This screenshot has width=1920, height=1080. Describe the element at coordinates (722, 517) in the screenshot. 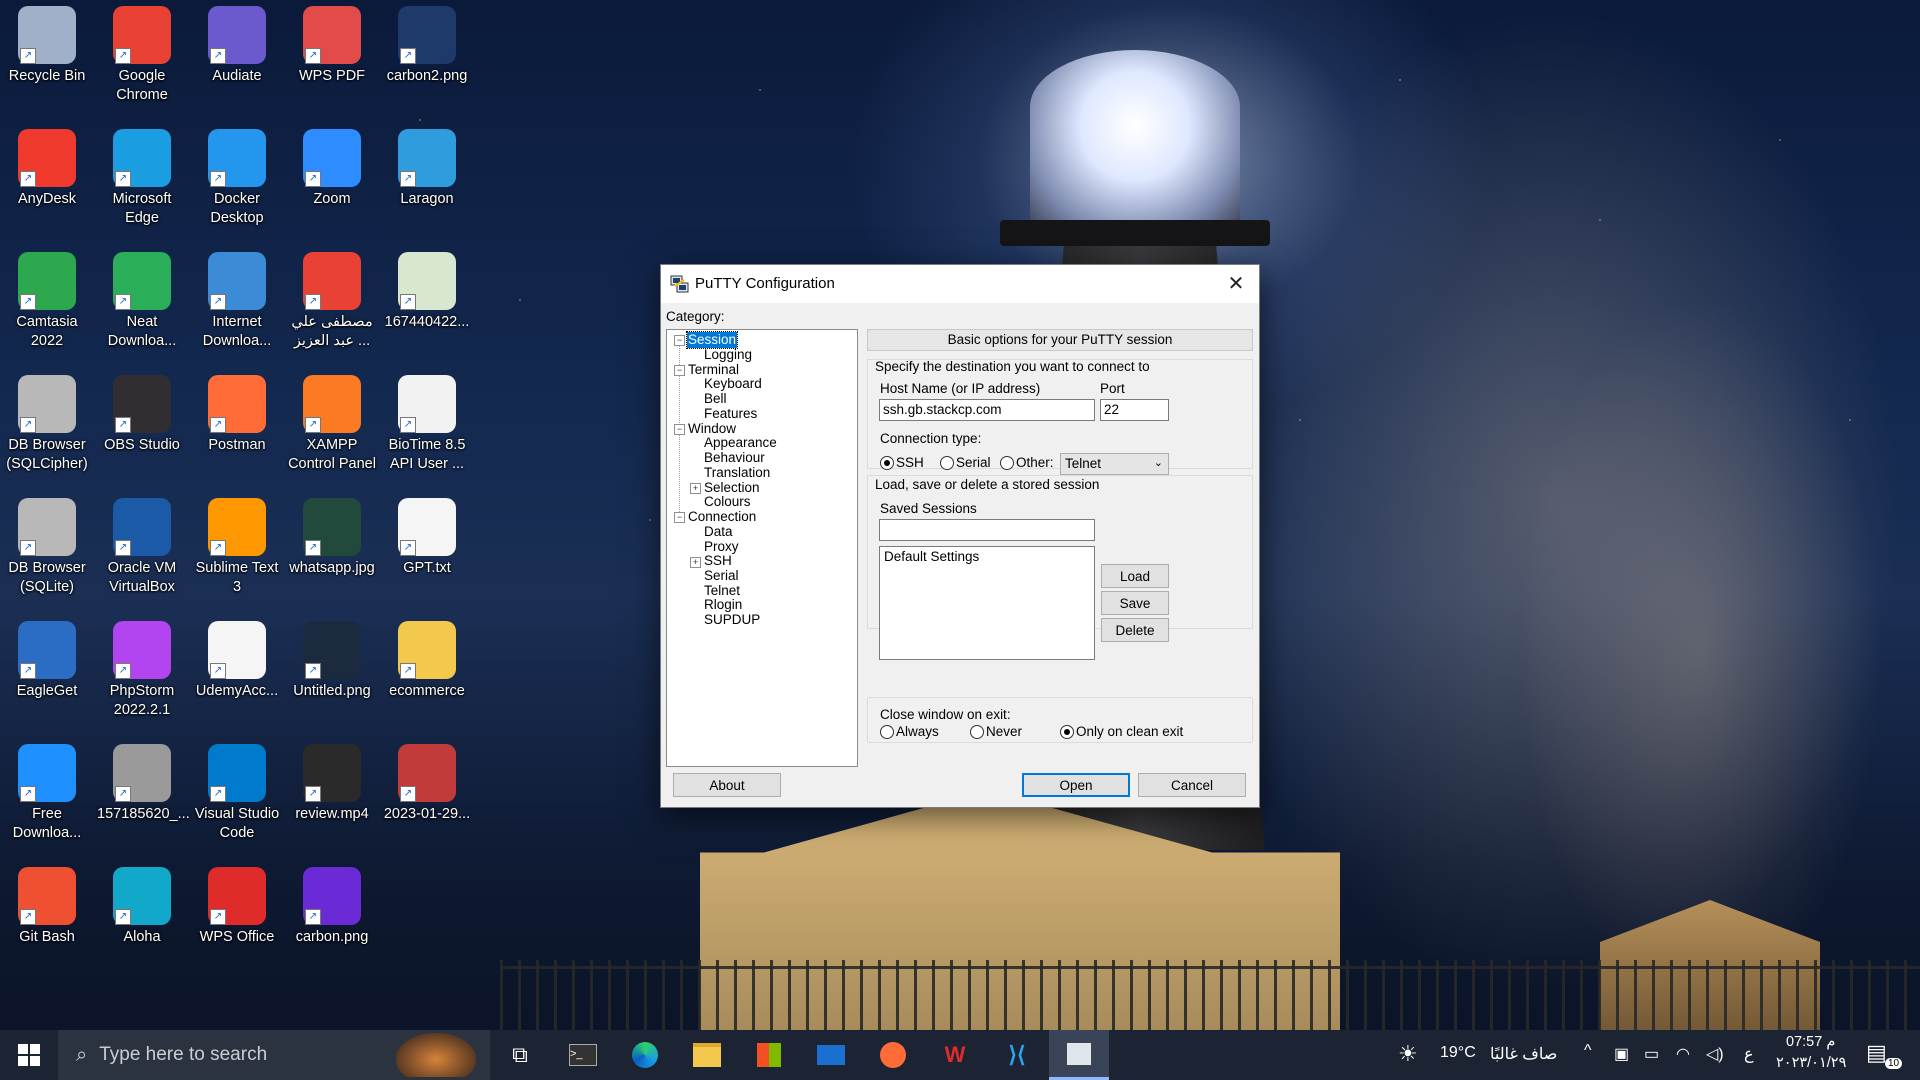

I see `tree-item-connection: Connection` at that location.